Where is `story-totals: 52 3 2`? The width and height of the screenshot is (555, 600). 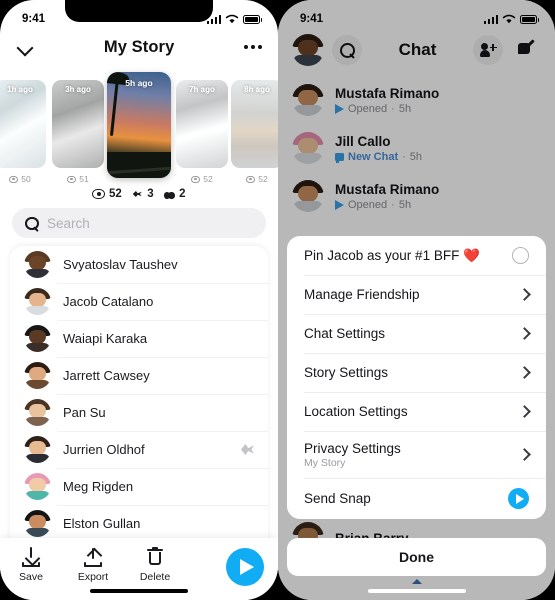
story-totals: 52 3 2 is located at coordinates (139, 194).